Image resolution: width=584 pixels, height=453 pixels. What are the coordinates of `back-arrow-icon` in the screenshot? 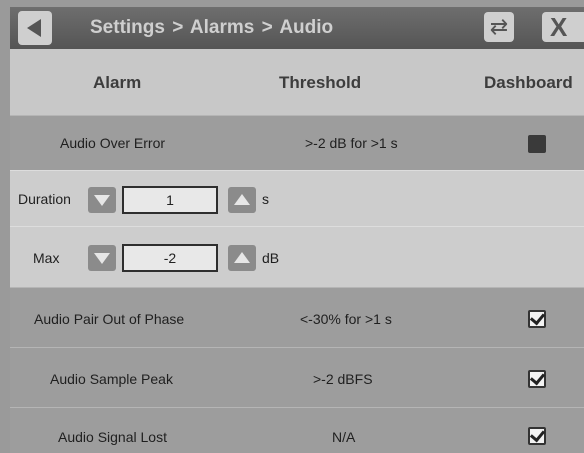 It's located at (34, 28).